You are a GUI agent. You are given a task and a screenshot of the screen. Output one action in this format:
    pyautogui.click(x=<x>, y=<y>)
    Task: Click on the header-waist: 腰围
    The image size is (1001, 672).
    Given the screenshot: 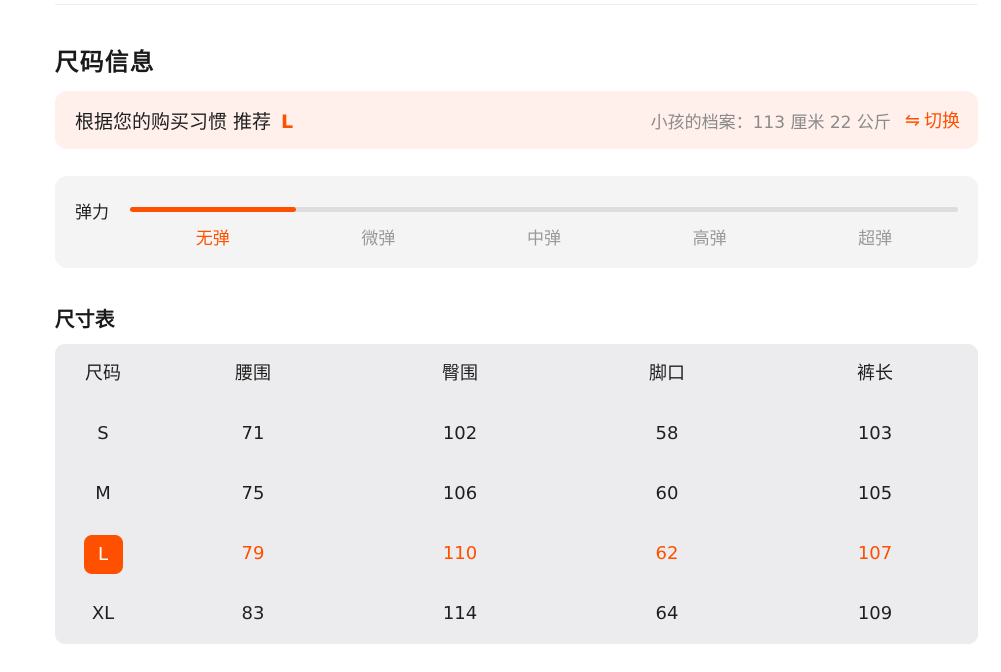 What is the action you would take?
    pyautogui.click(x=253, y=373)
    